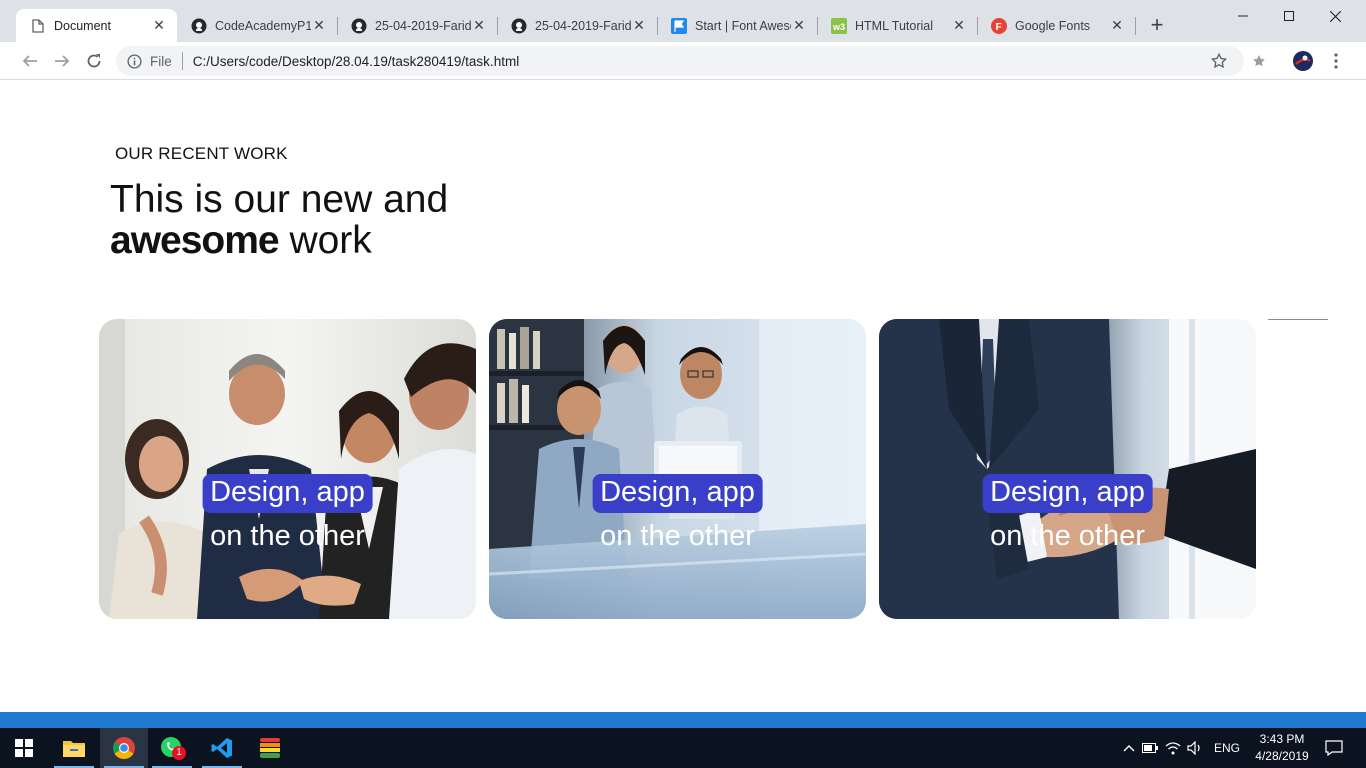 This screenshot has width=1366, height=768. What do you see at coordinates (179, 753) in the screenshot?
I see `notification-badge: 1` at bounding box center [179, 753].